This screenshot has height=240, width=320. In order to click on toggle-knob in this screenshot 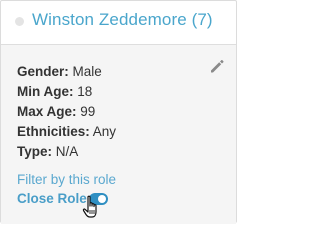, I will do `click(102, 199)`.